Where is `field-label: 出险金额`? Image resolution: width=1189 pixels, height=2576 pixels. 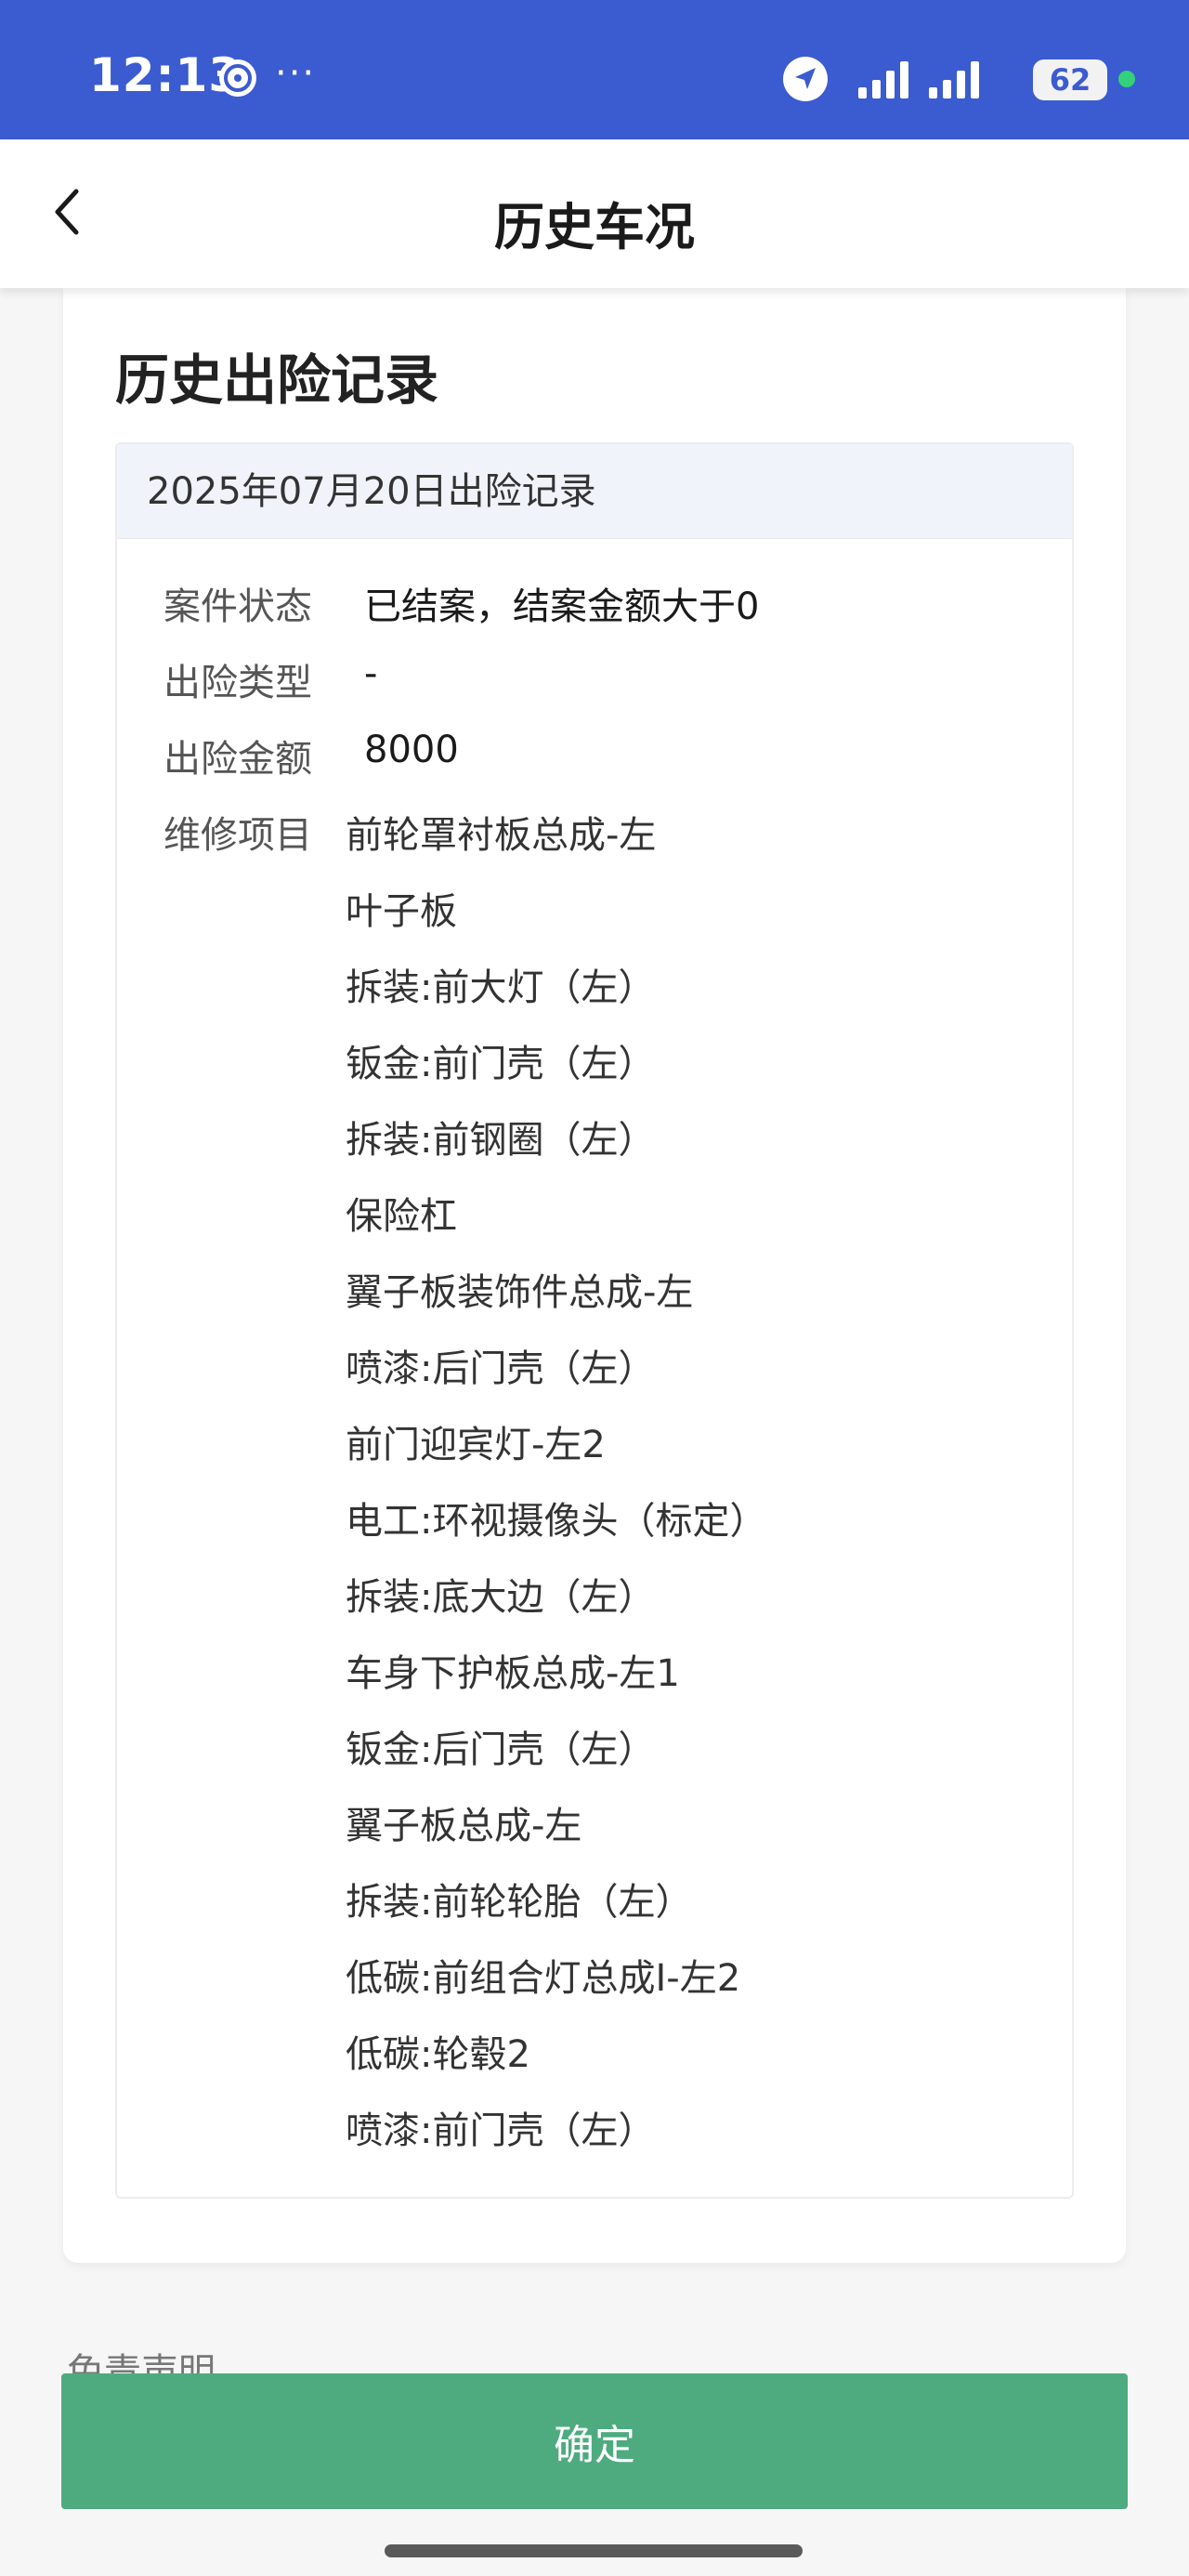 field-label: 出险金额 is located at coordinates (238, 759).